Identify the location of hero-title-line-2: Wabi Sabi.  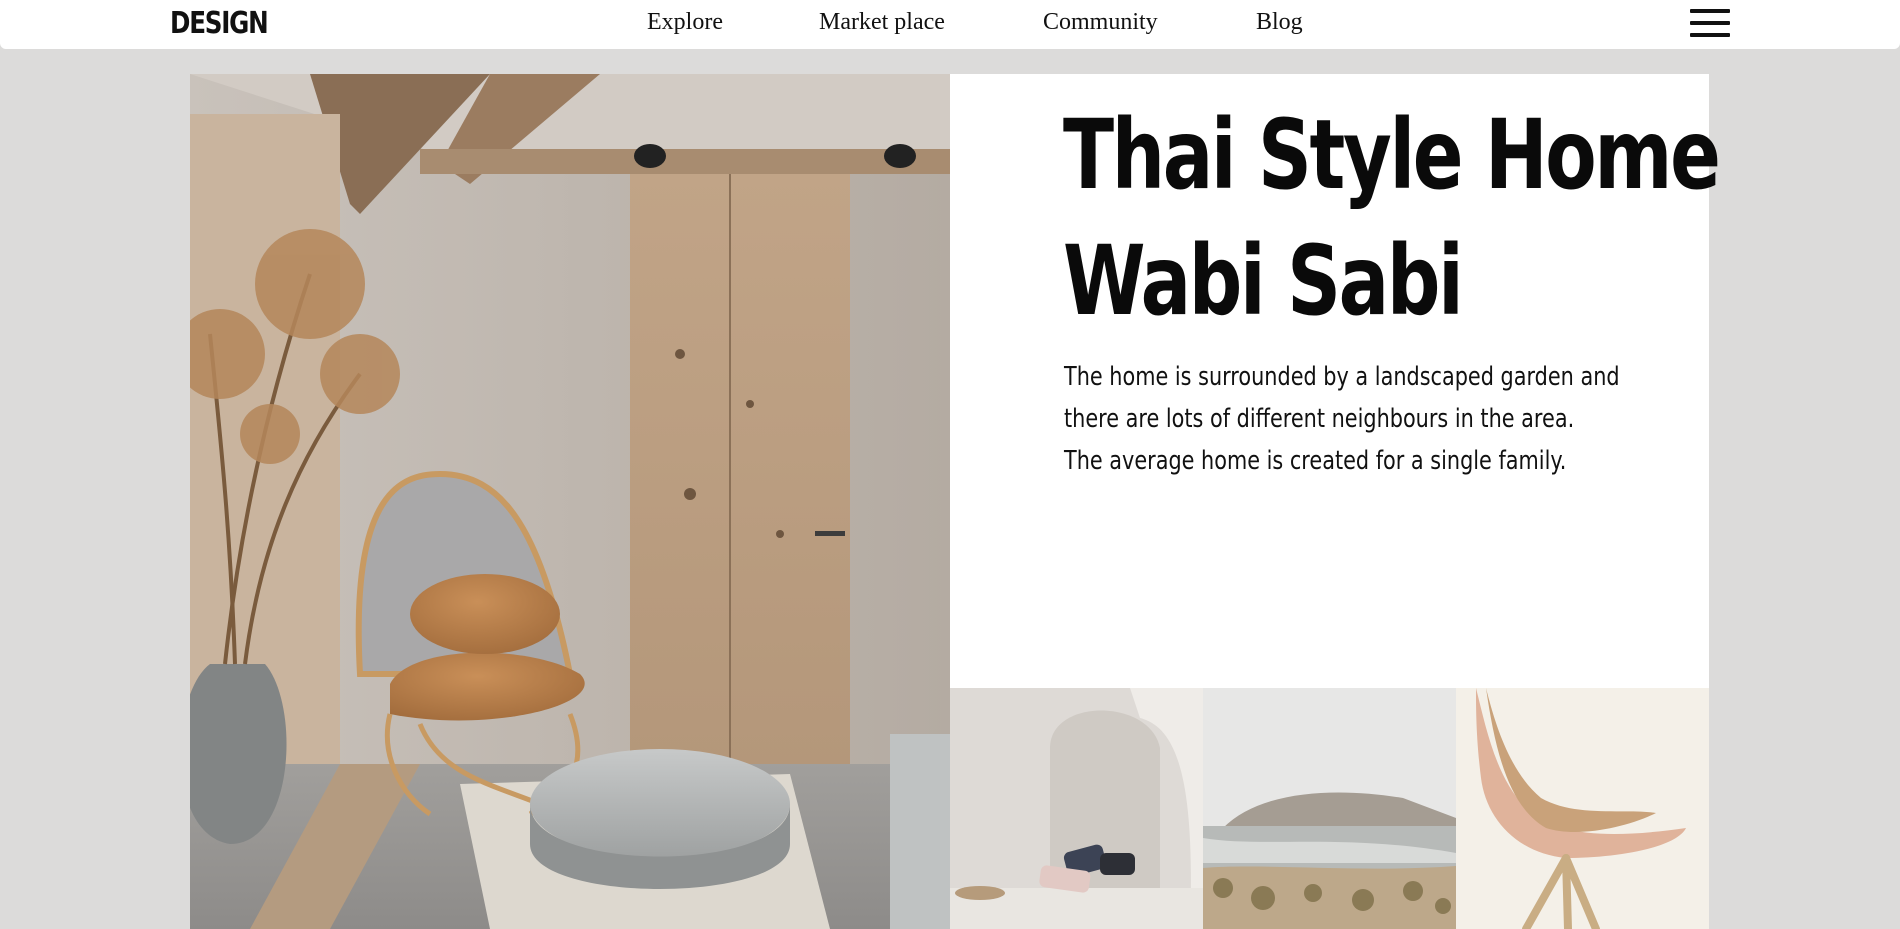
(1263, 281).